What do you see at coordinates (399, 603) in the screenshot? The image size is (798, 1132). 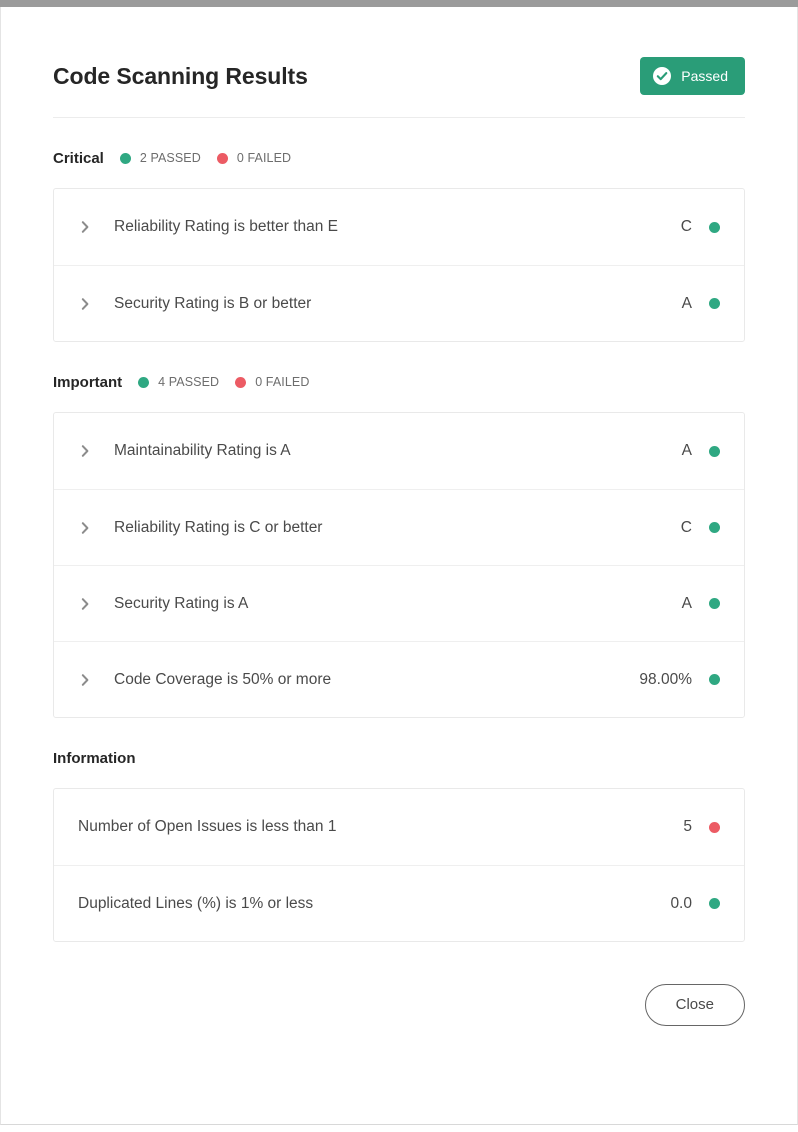 I see `condition-row-expandable: Security Rating is A A` at bounding box center [399, 603].